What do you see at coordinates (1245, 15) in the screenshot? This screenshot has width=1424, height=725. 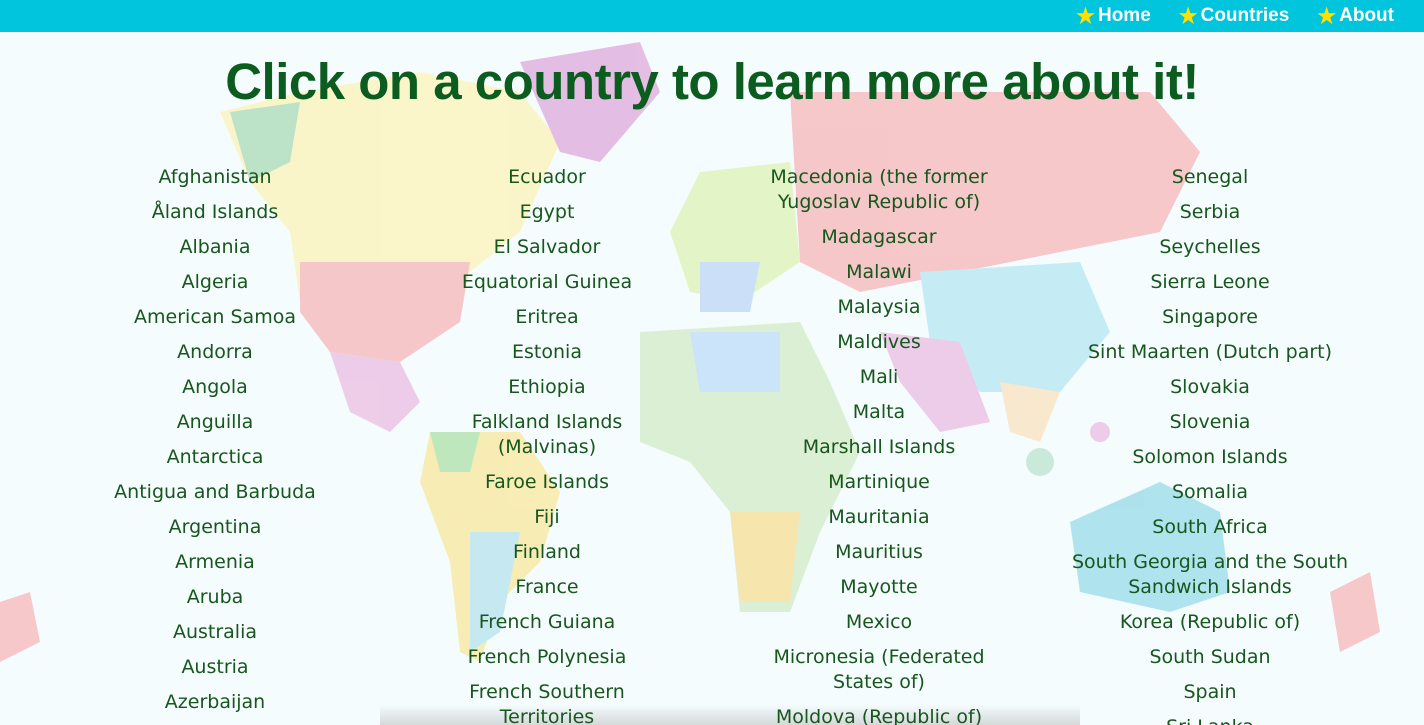 I see `nav-countries-label: Countries` at bounding box center [1245, 15].